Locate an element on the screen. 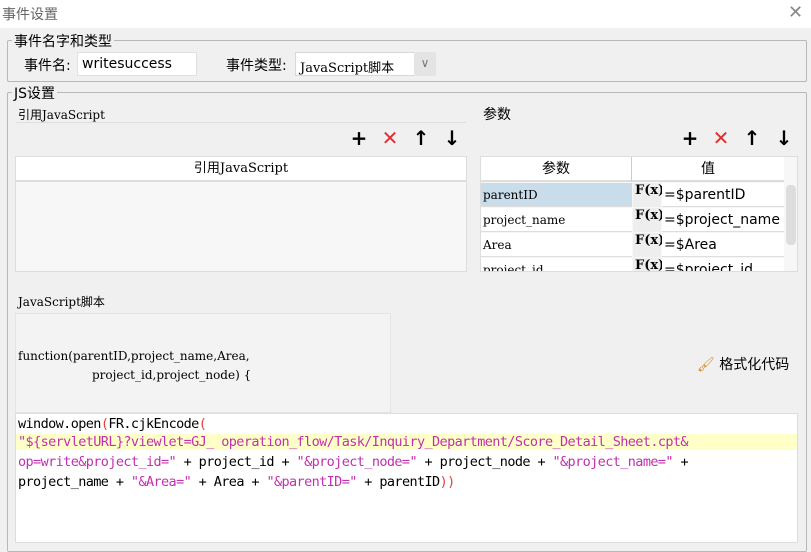  move-param-up-icon: ↑ is located at coordinates (752, 138).